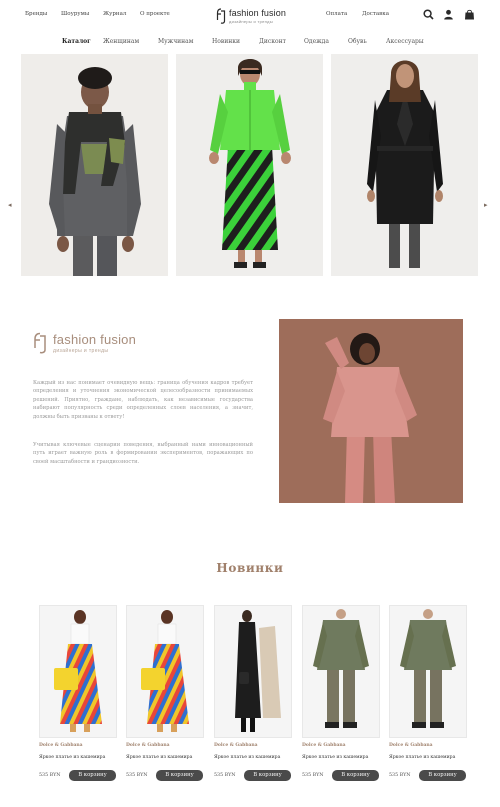  I want to click on category-new: Новинки, so click(226, 41).